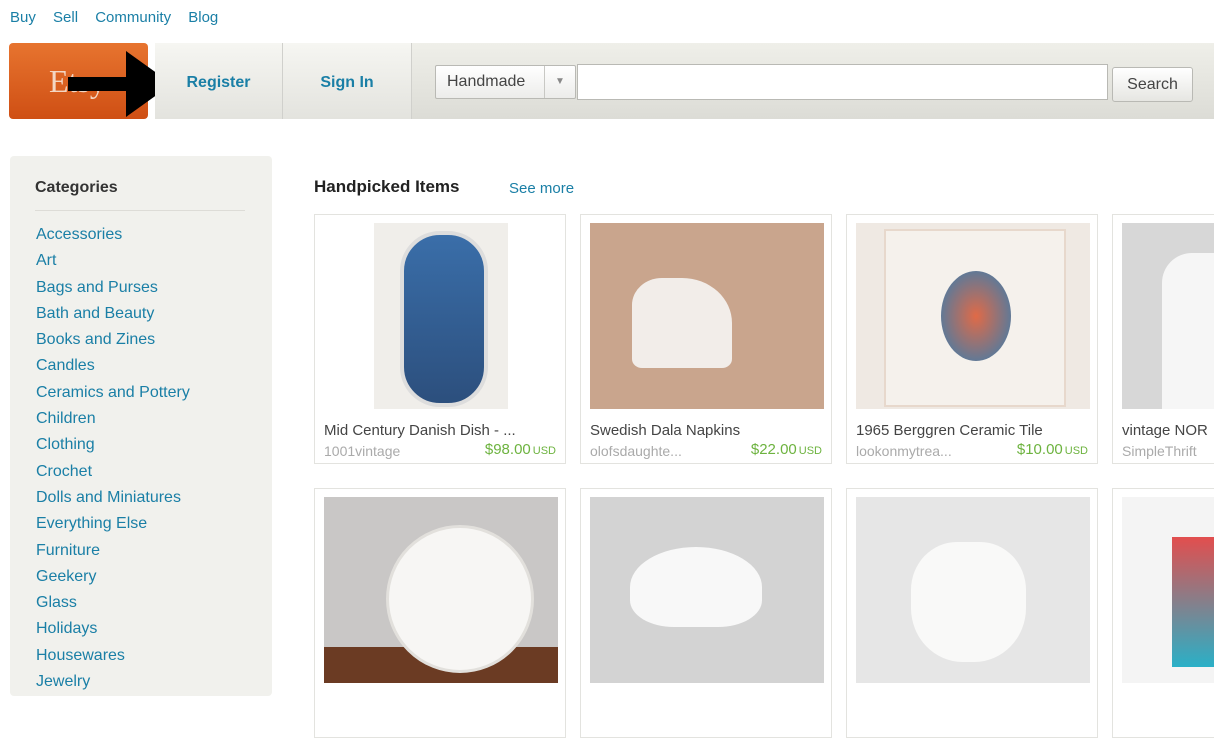  What do you see at coordinates (113, 633) in the screenshot?
I see `category-link: Holidays` at bounding box center [113, 633].